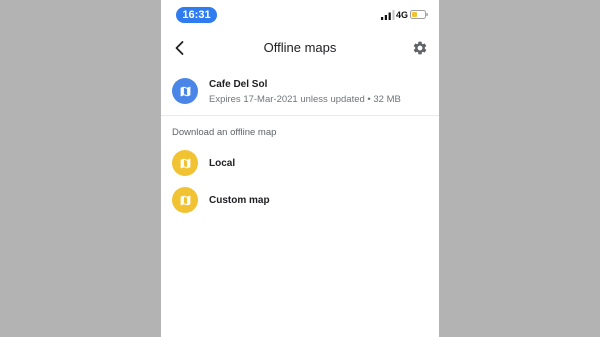 The image size is (600, 337). Describe the element at coordinates (419, 14) in the screenshot. I see `battery-icon` at that location.